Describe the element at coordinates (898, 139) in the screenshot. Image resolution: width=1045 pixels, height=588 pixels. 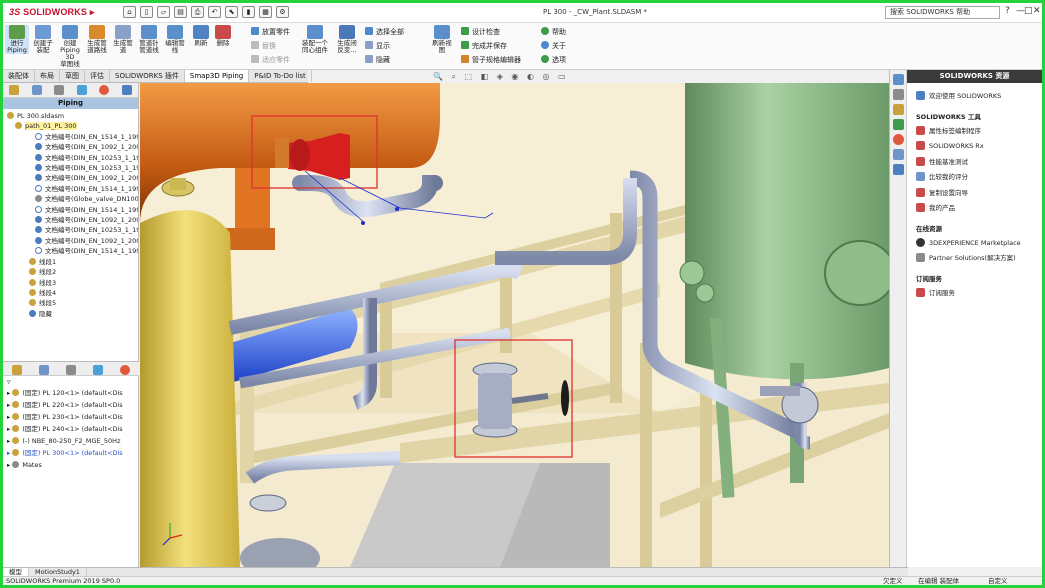
I see `appearance-icon` at that location.